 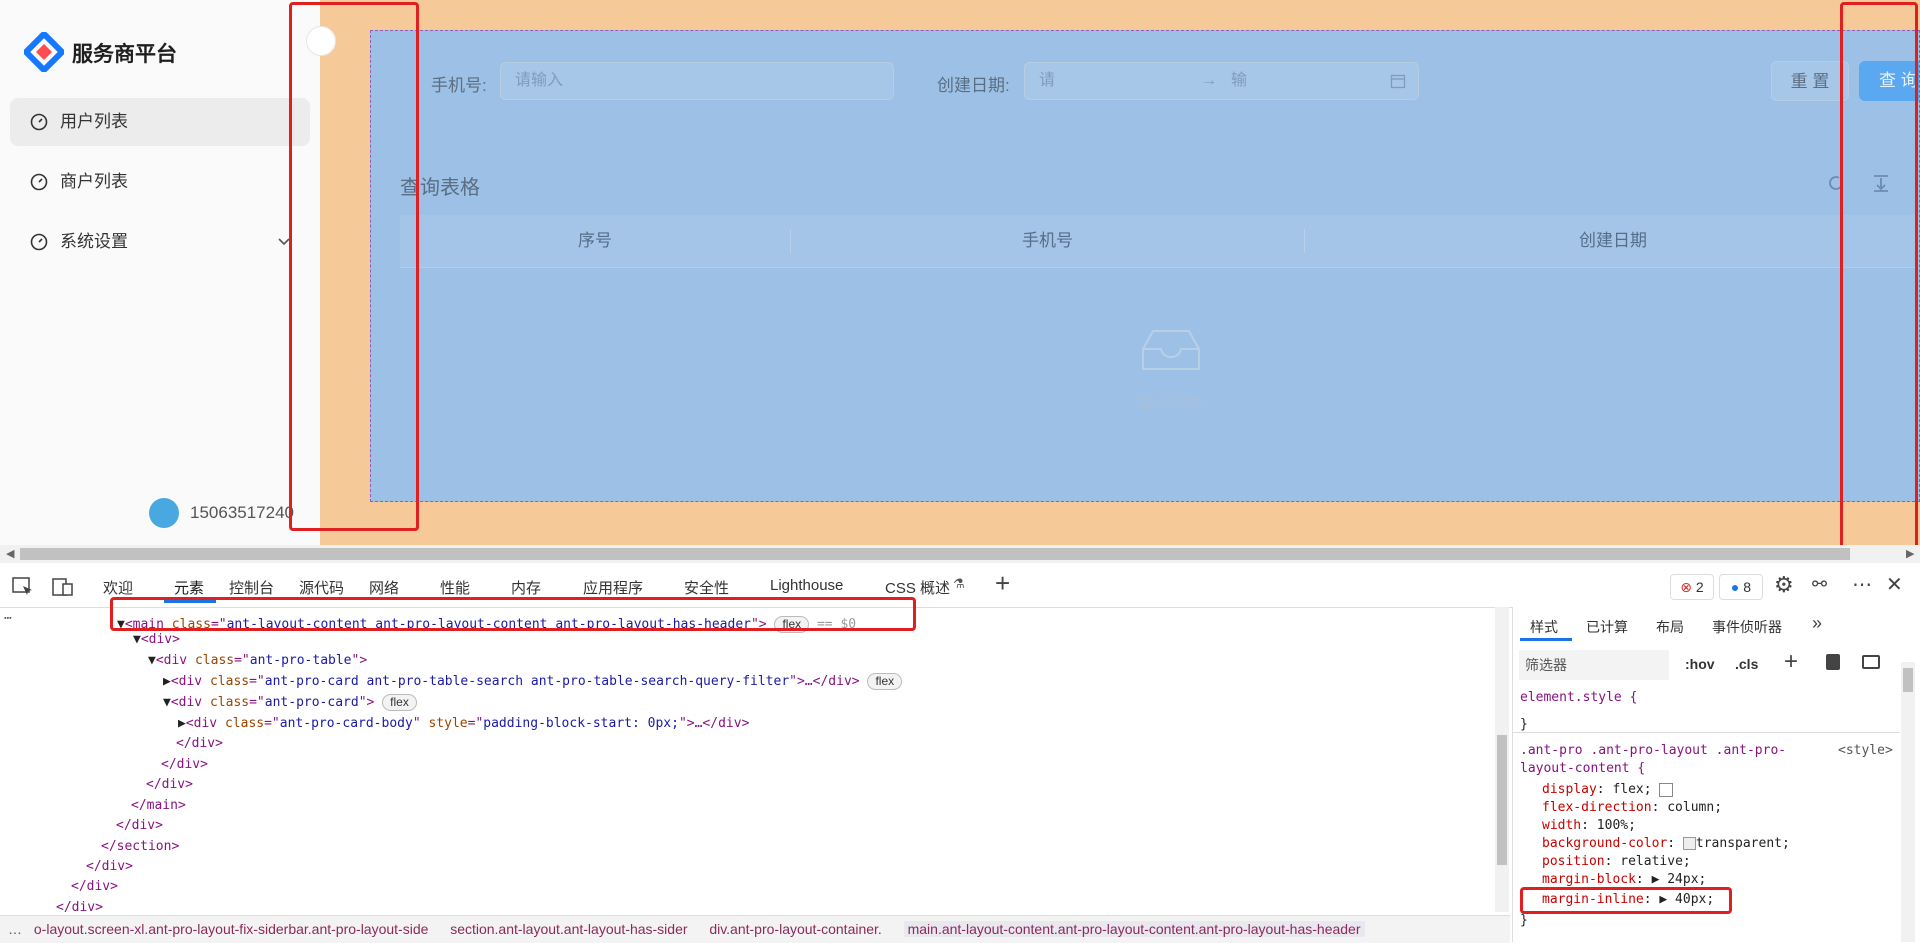 What do you see at coordinates (706, 587) in the screenshot?
I see `tab-security: 安全性` at bounding box center [706, 587].